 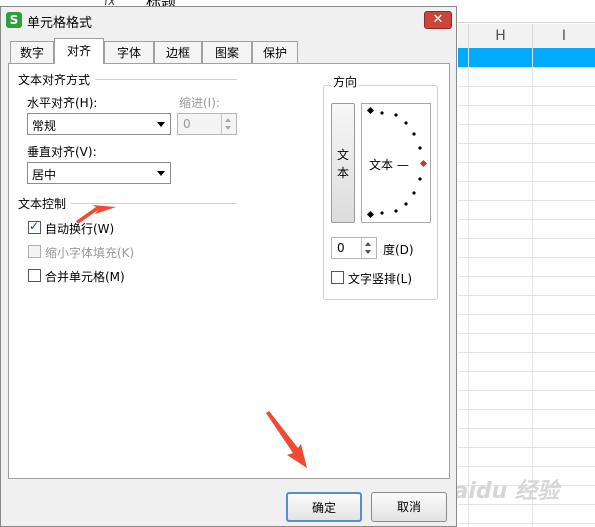 What do you see at coordinates (178, 52) in the screenshot?
I see `tab-border: 边框` at bounding box center [178, 52].